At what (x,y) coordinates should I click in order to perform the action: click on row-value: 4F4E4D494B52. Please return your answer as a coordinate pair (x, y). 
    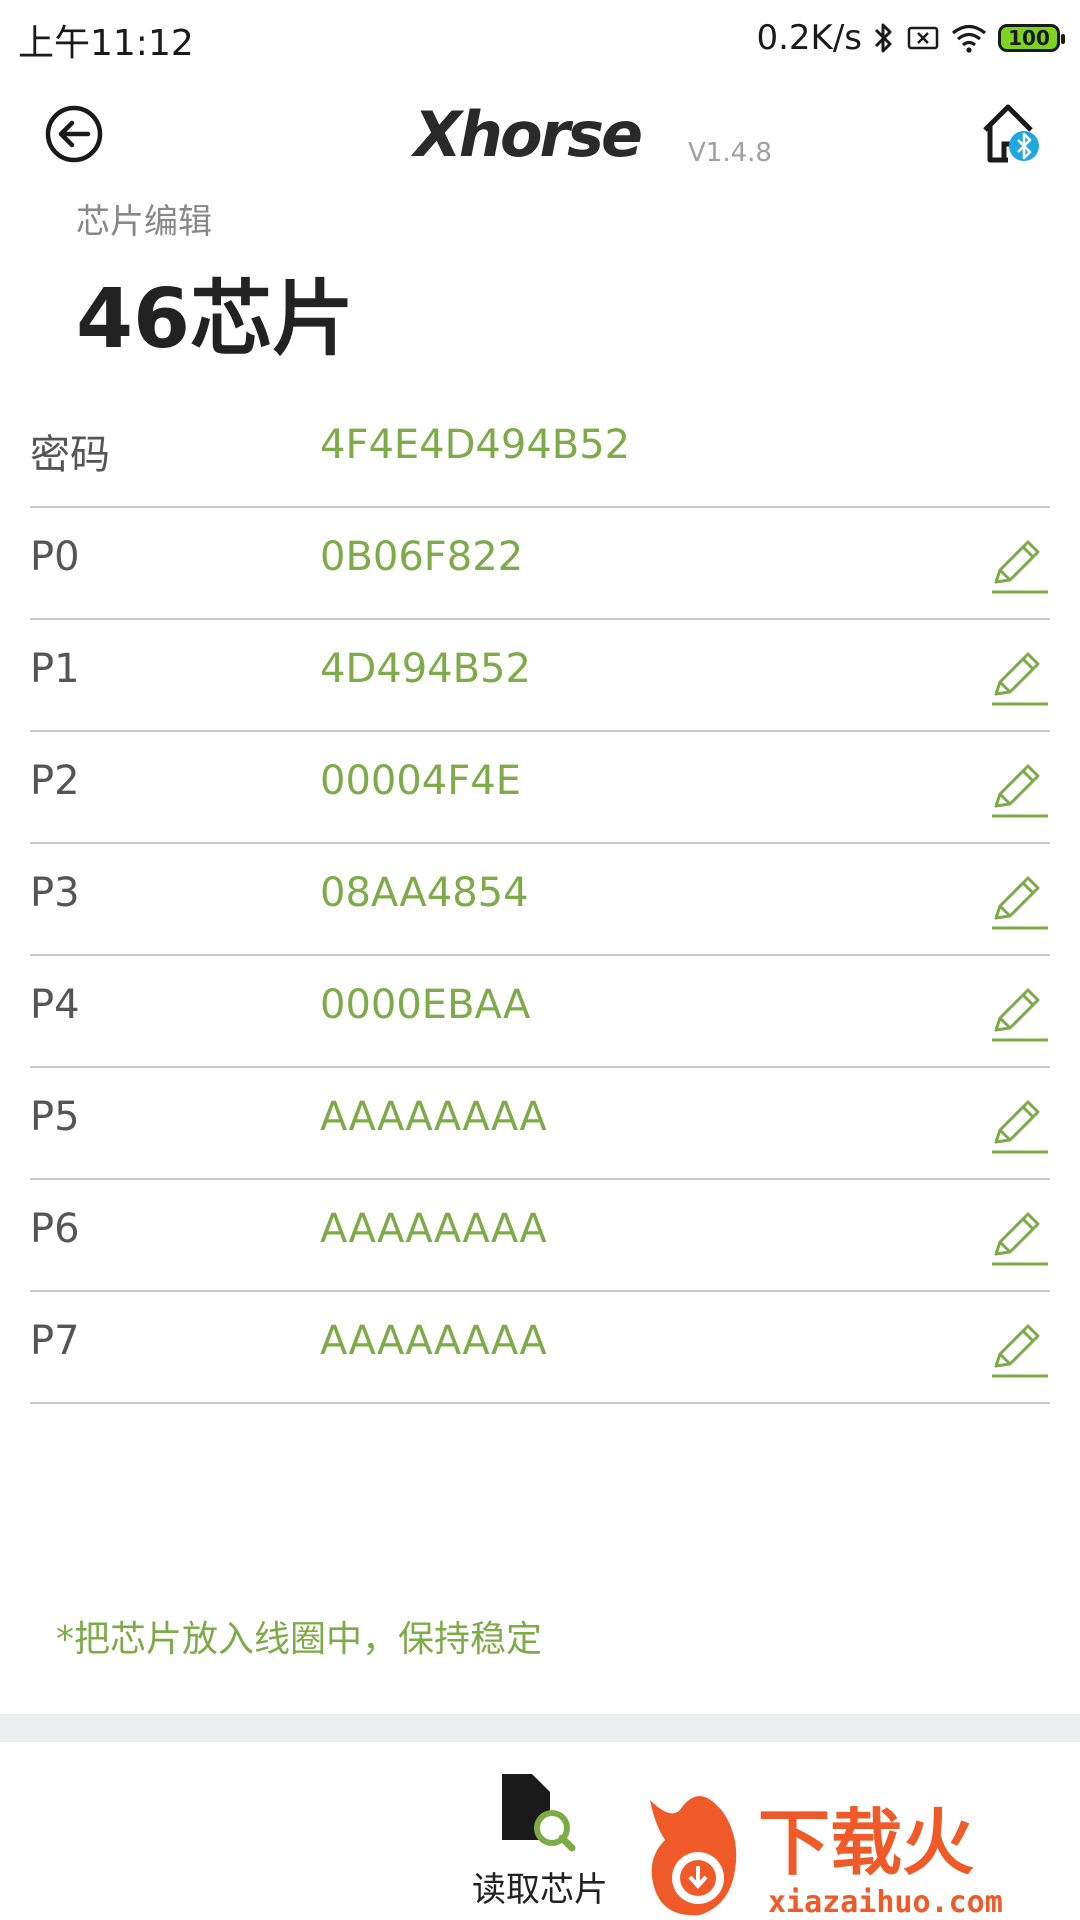
    Looking at the image, I should click on (475, 445).